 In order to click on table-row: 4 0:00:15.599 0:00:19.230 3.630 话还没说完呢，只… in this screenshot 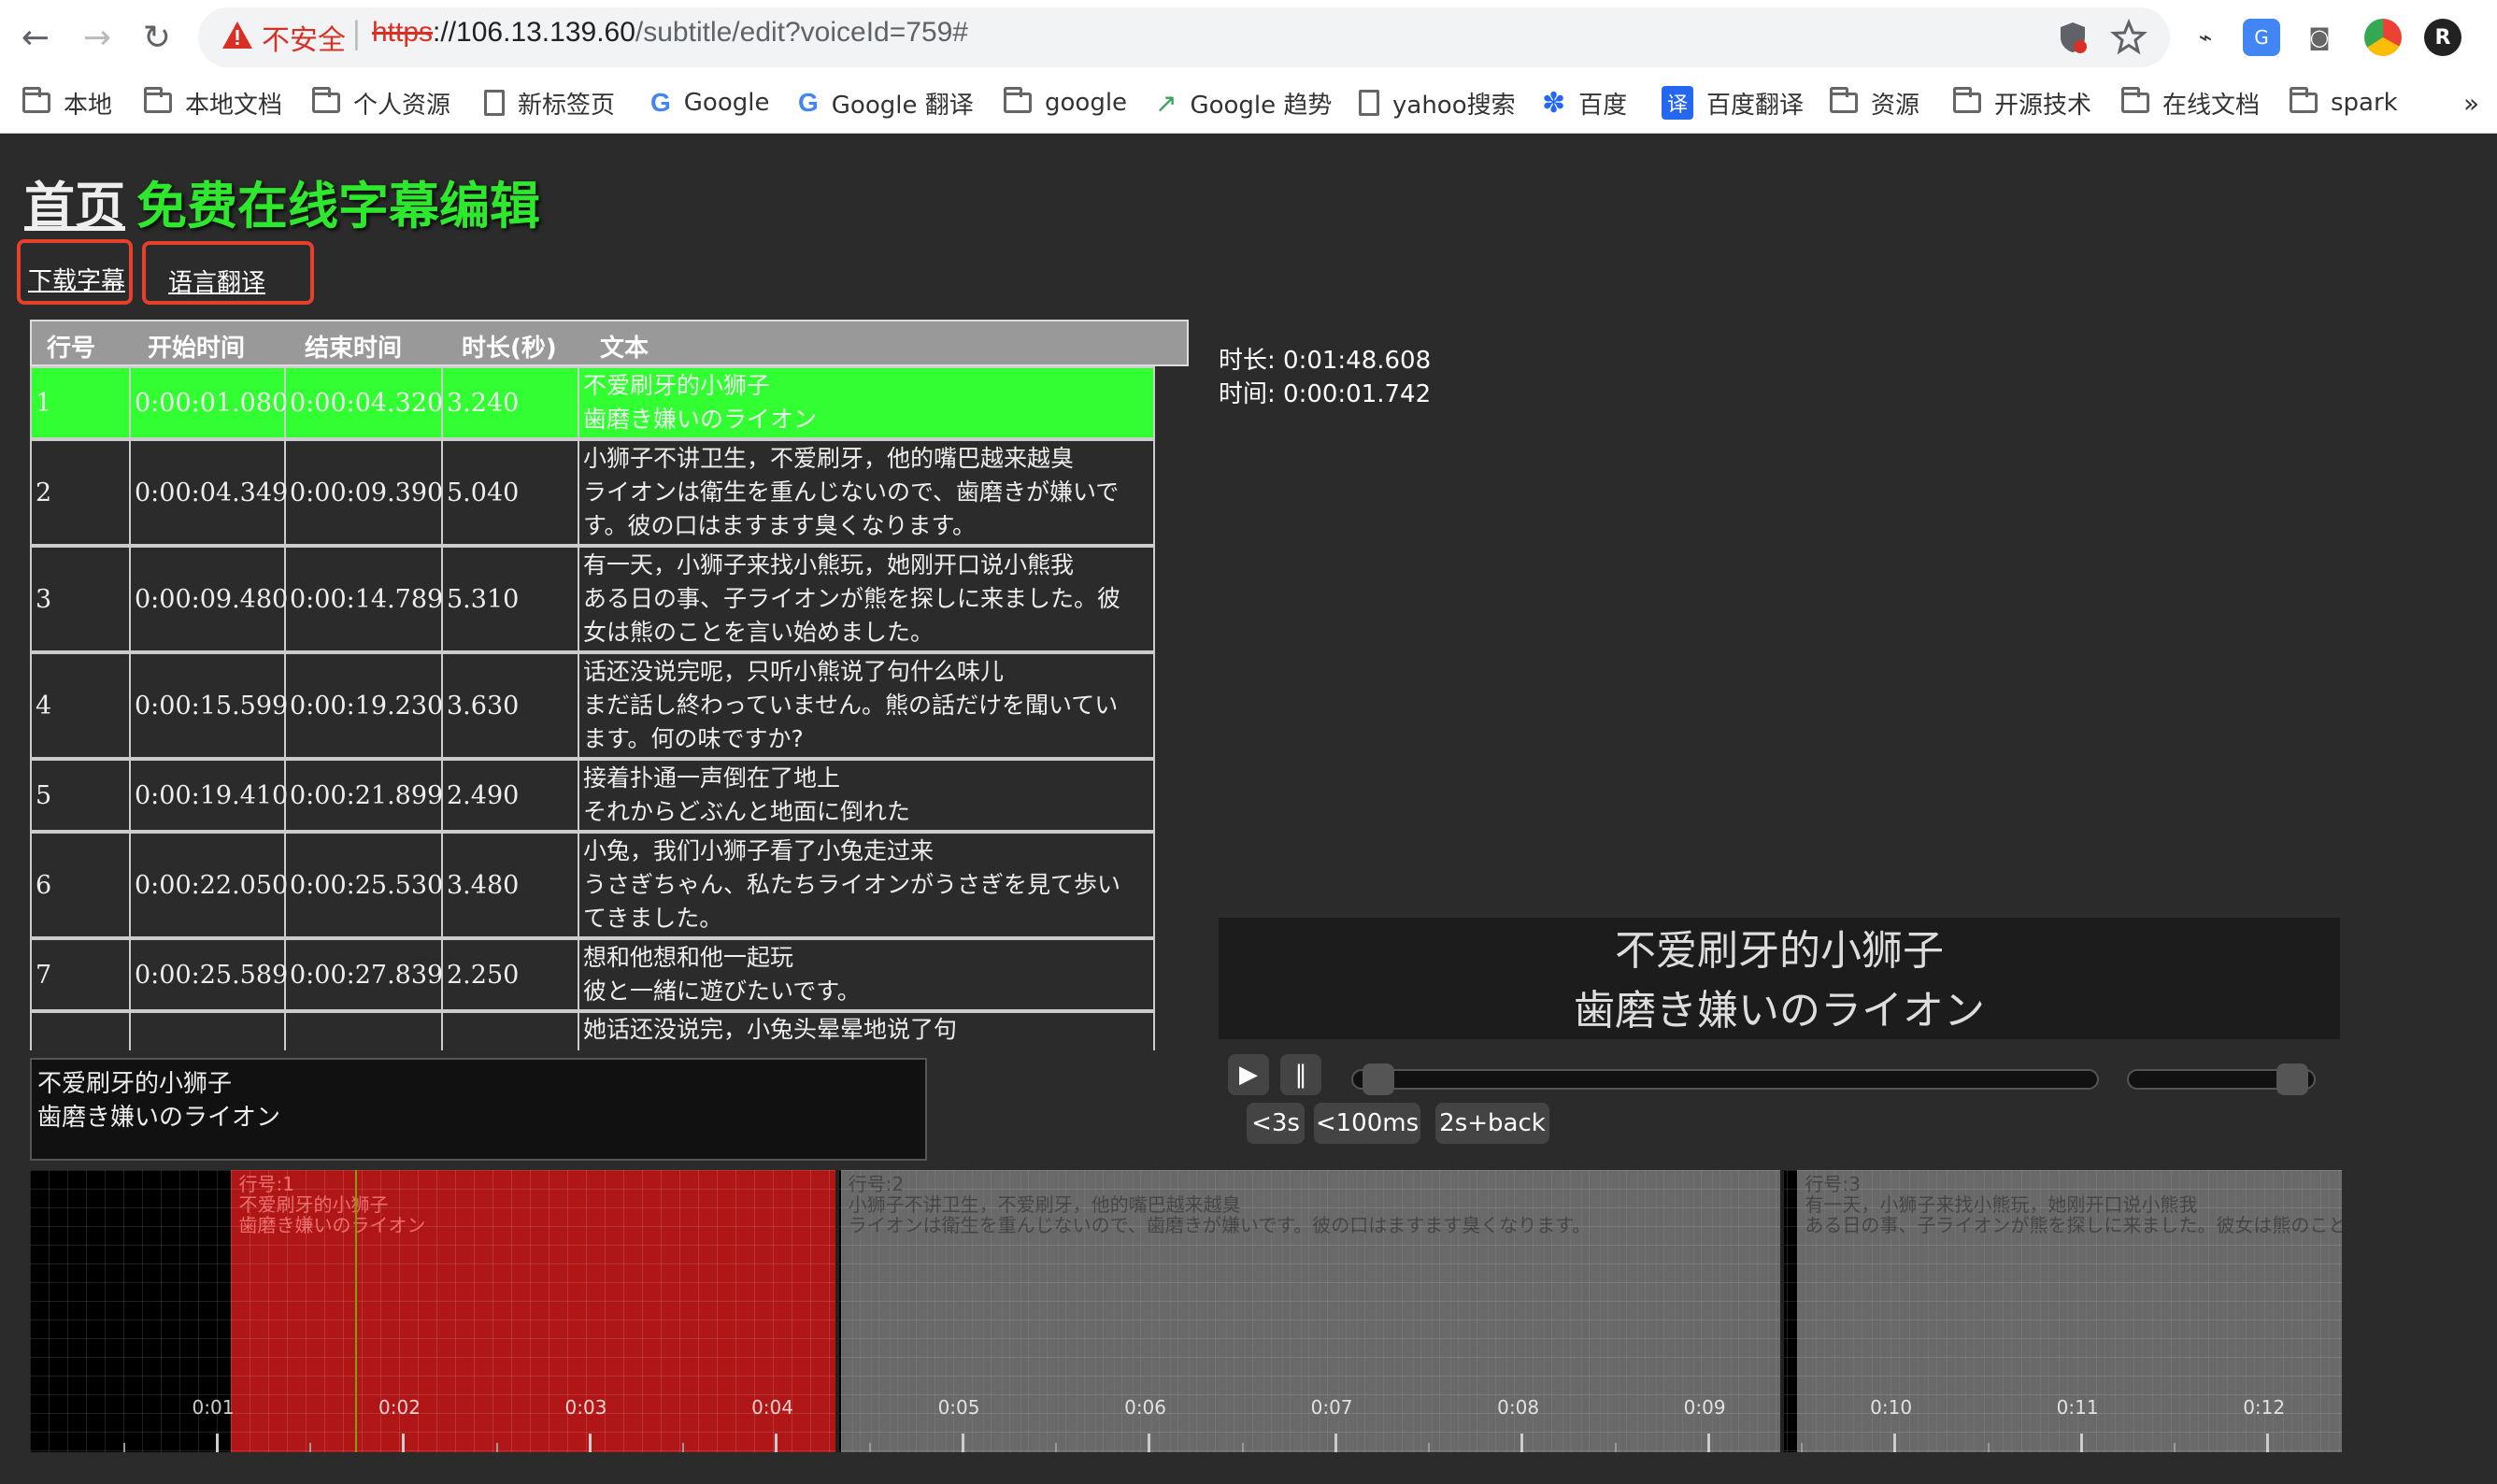, I will do `click(592, 705)`.